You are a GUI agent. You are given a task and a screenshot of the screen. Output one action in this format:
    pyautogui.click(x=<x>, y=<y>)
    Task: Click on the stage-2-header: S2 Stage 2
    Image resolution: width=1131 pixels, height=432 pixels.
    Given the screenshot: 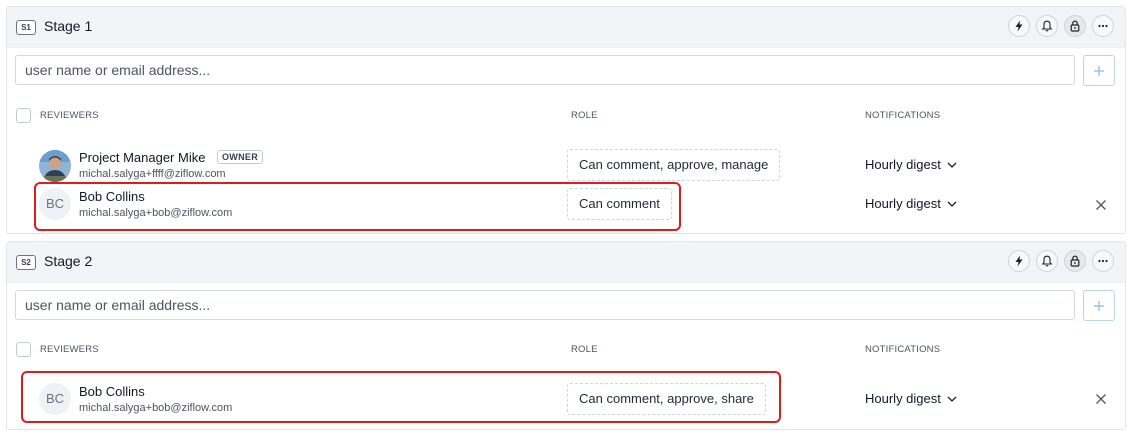 What is the action you would take?
    pyautogui.click(x=566, y=262)
    